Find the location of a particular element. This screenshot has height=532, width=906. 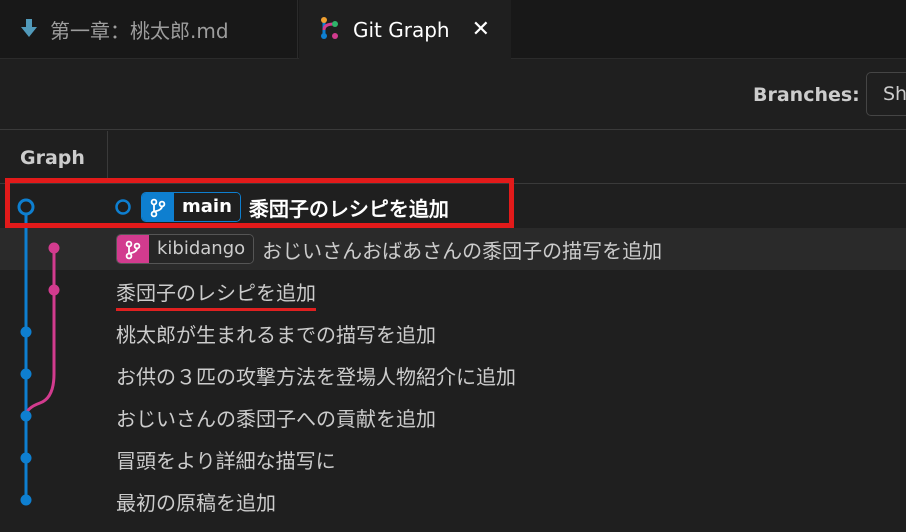

commit-graph is located at coordinates (38, 352).